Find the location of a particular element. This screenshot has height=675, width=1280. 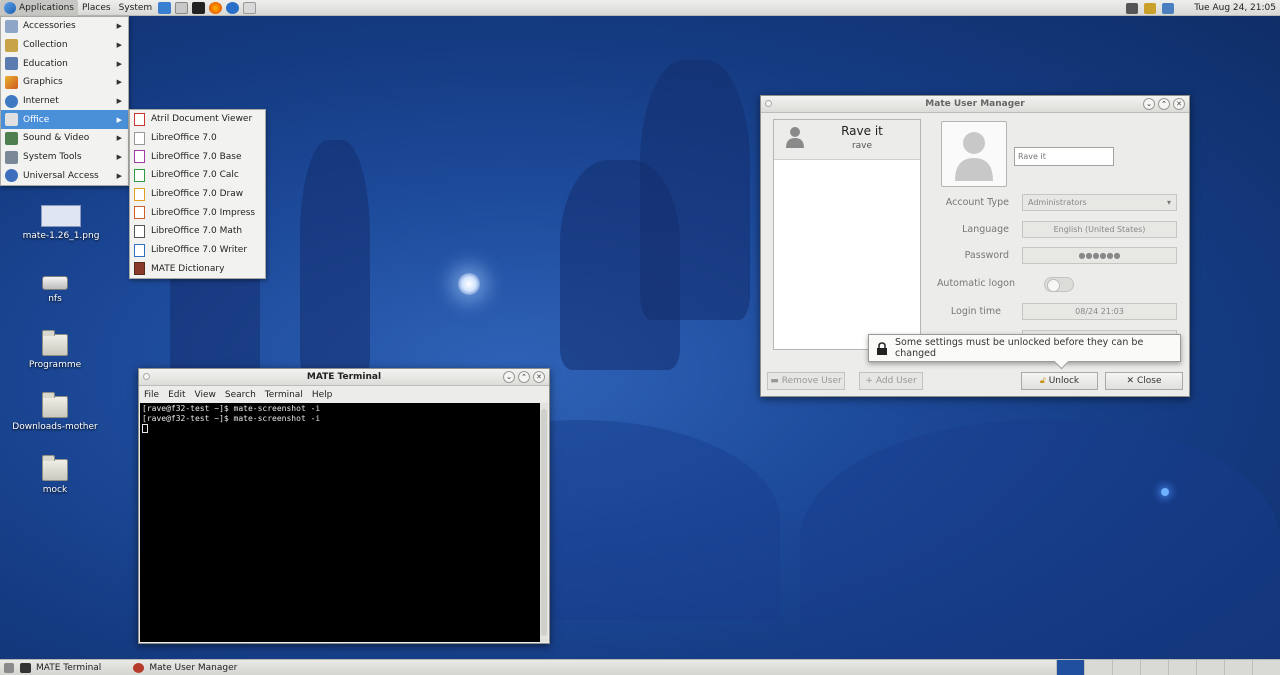

menu-item-universal-access: Universal Access ▶ is located at coordinates (64, 176).